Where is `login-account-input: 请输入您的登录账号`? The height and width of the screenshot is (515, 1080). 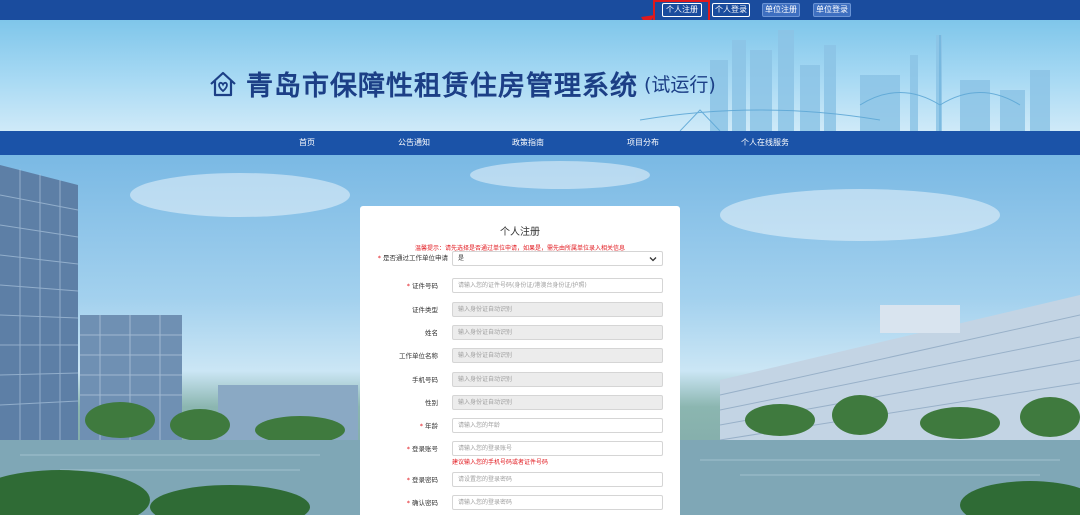
login-account-input: 请输入您的登录账号 is located at coordinates (557, 448).